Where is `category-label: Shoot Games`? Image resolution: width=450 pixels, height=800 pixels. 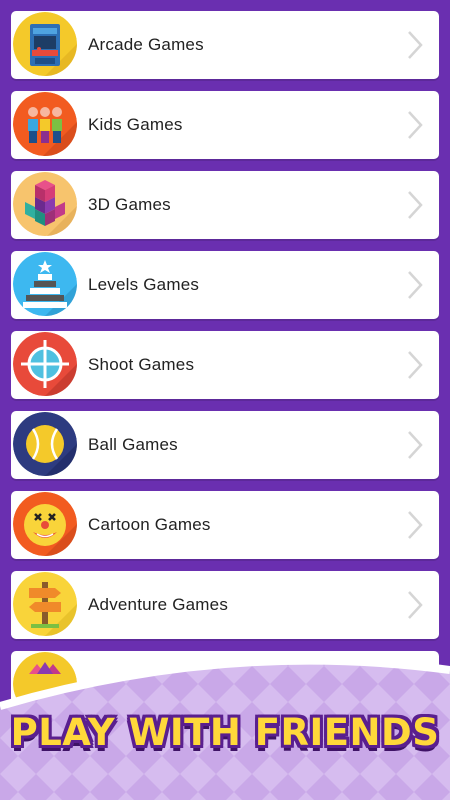
category-label: Shoot Games is located at coordinates (141, 364).